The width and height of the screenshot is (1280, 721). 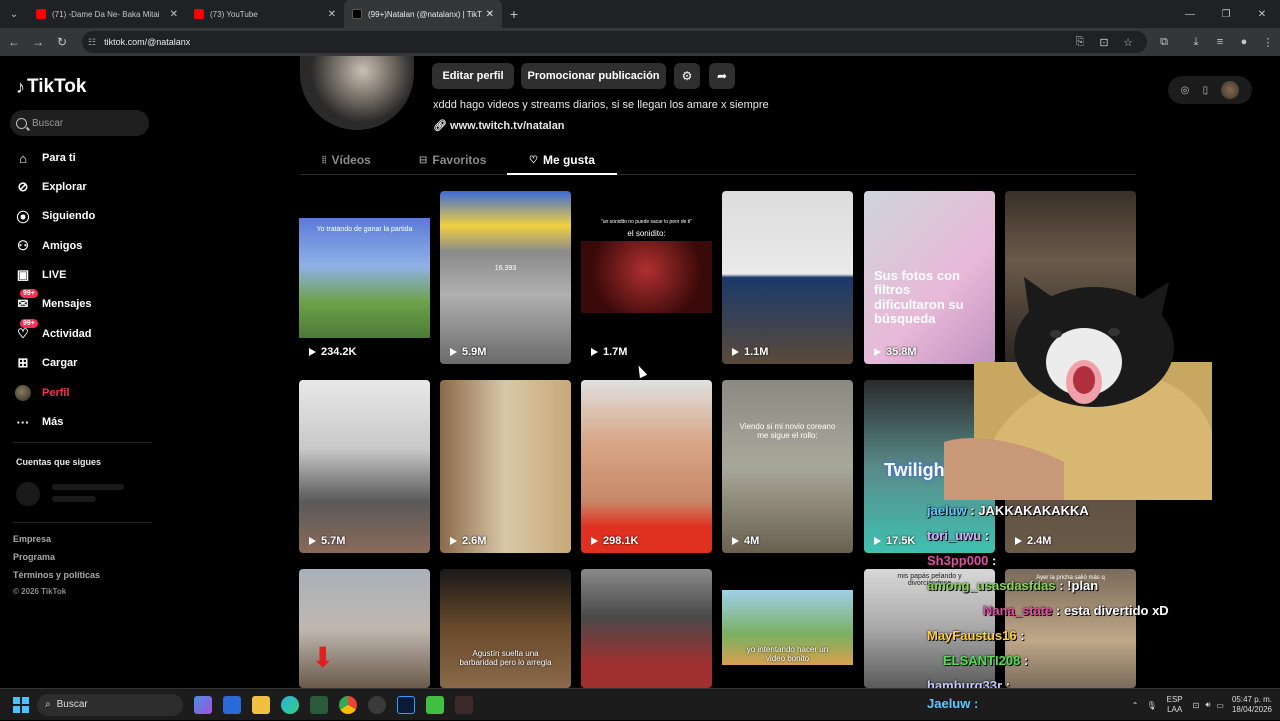 What do you see at coordinates (1104, 42) in the screenshot?
I see `install-icon: ⊡` at bounding box center [1104, 42].